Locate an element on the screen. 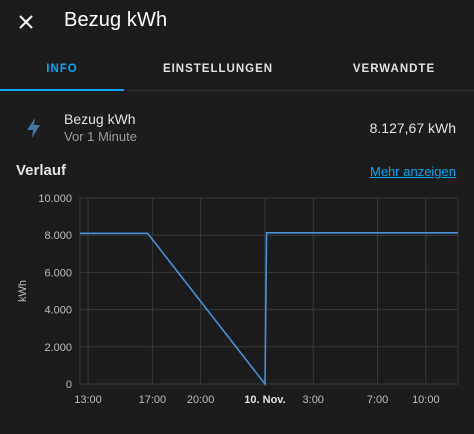 This screenshot has height=434, width=474. tab-info: INFO is located at coordinates (62, 69).